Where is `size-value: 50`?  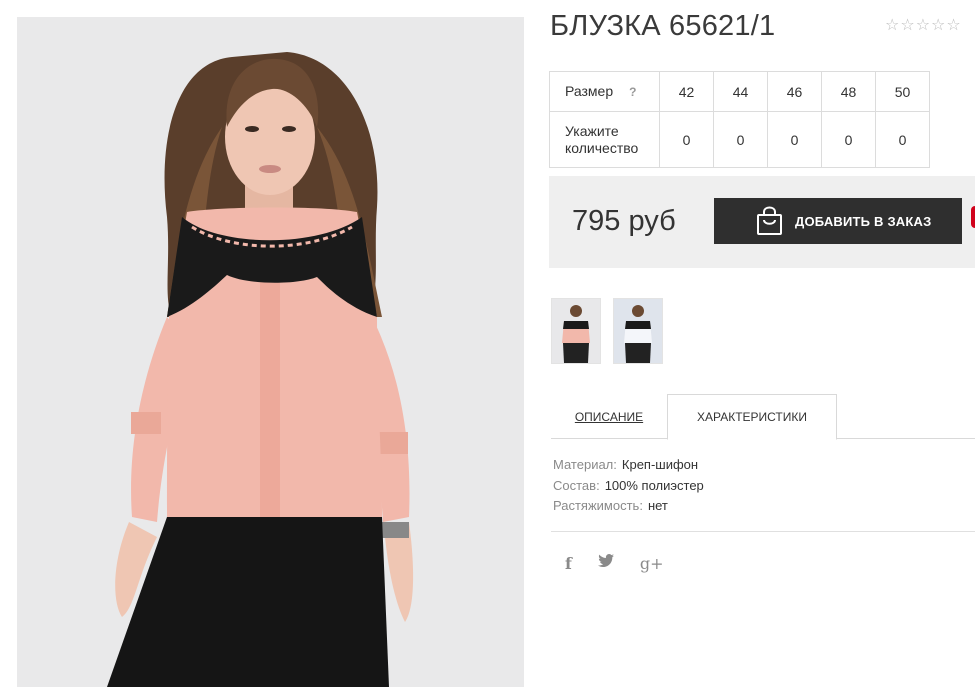 size-value: 50 is located at coordinates (902, 91).